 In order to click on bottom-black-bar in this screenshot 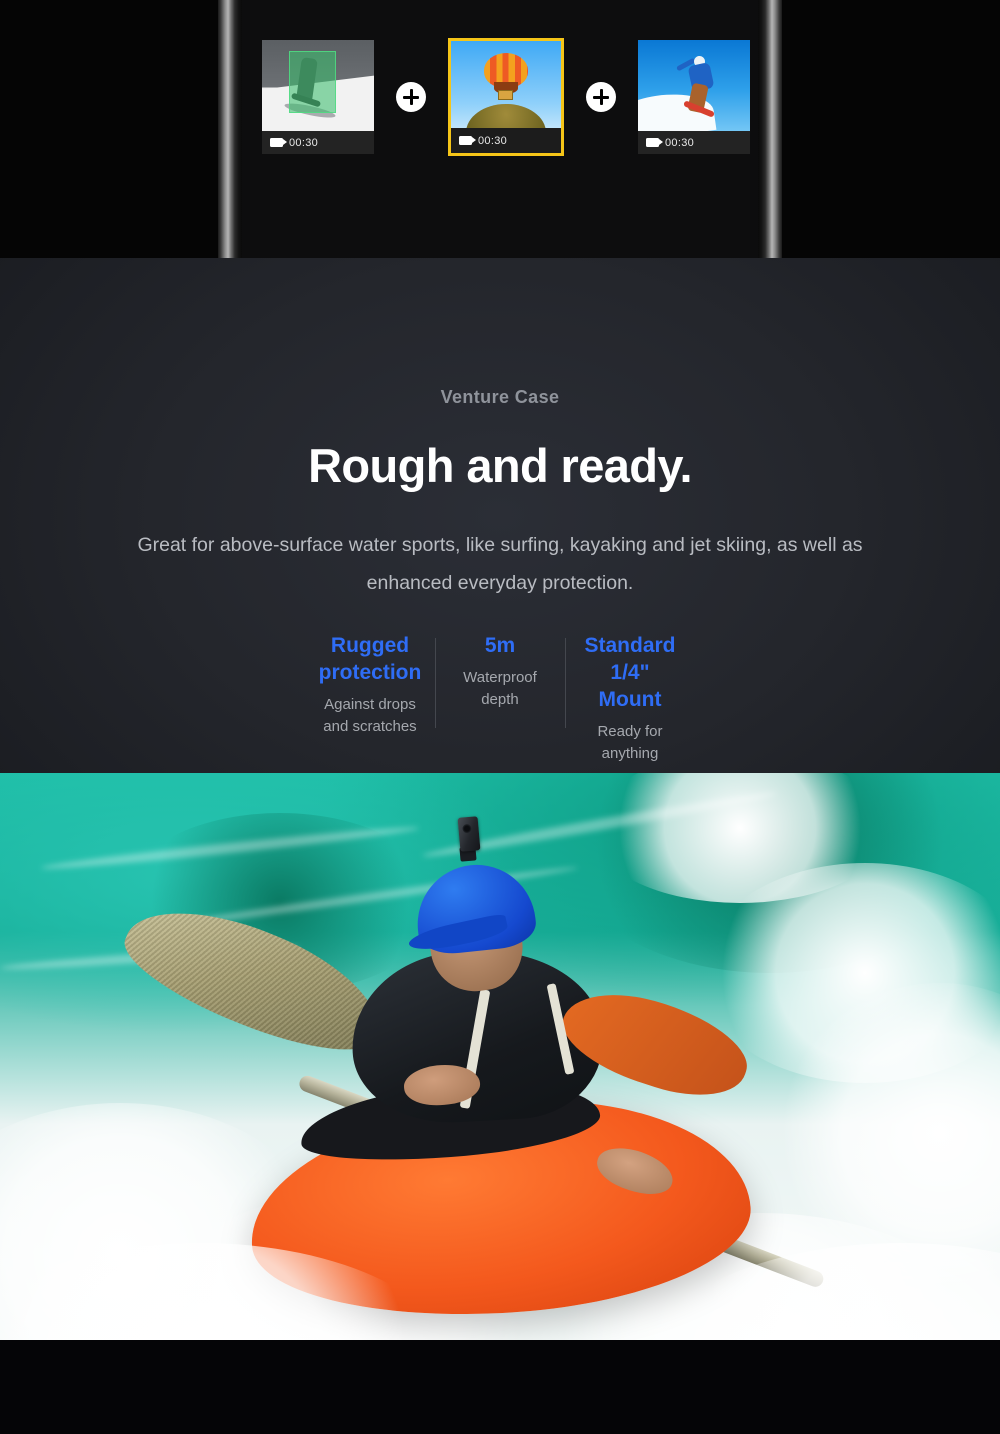, I will do `click(500, 1387)`.